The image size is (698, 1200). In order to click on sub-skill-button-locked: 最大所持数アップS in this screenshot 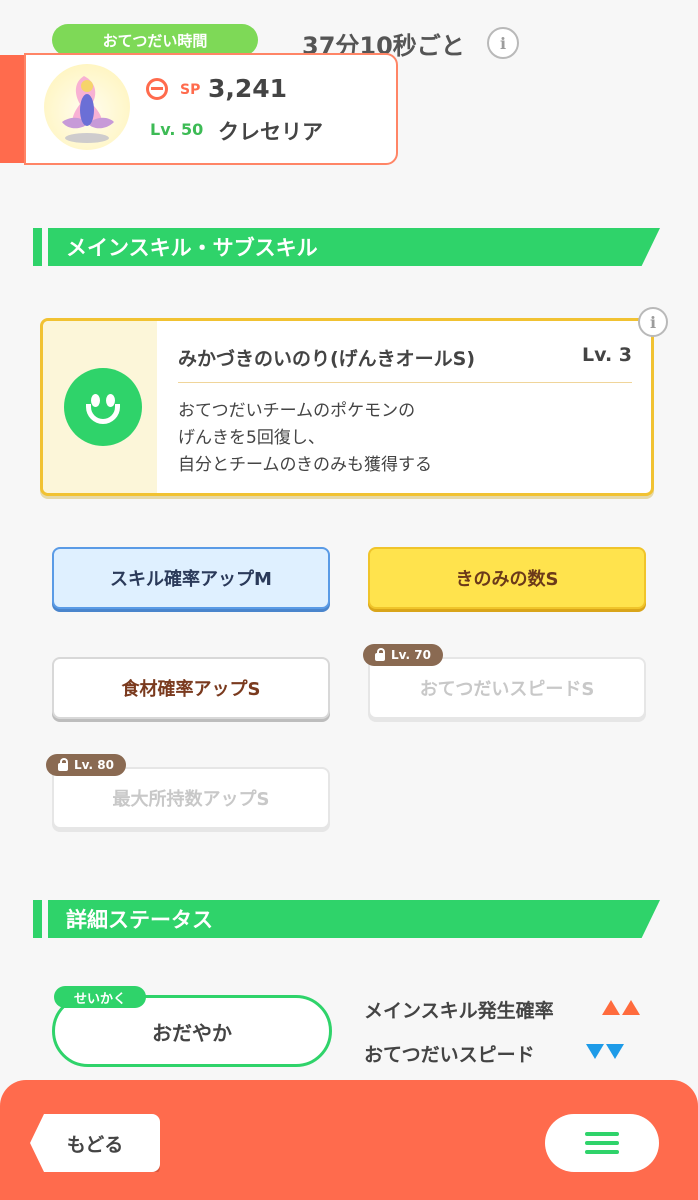, I will do `click(191, 798)`.